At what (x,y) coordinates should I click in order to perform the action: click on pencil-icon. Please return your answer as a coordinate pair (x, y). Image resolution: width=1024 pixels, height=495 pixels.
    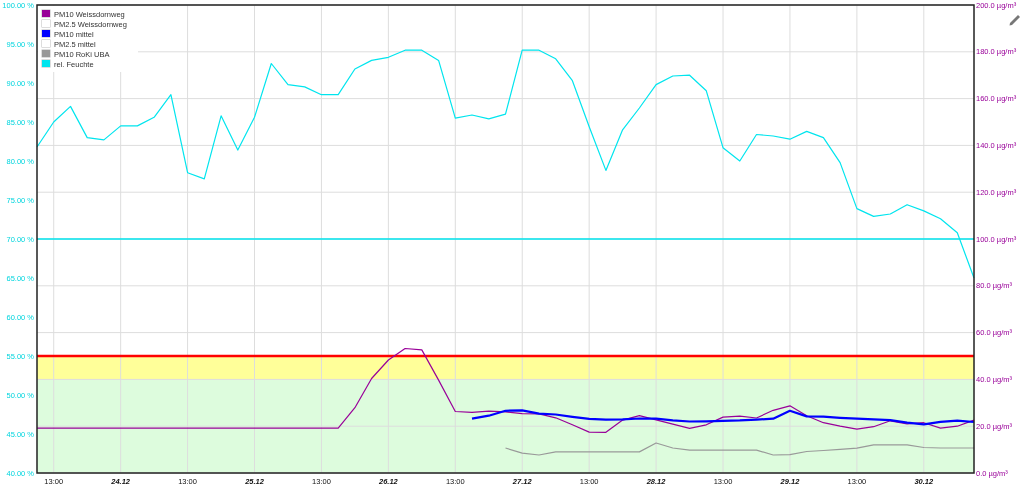
    Looking at the image, I should click on (1014, 20).